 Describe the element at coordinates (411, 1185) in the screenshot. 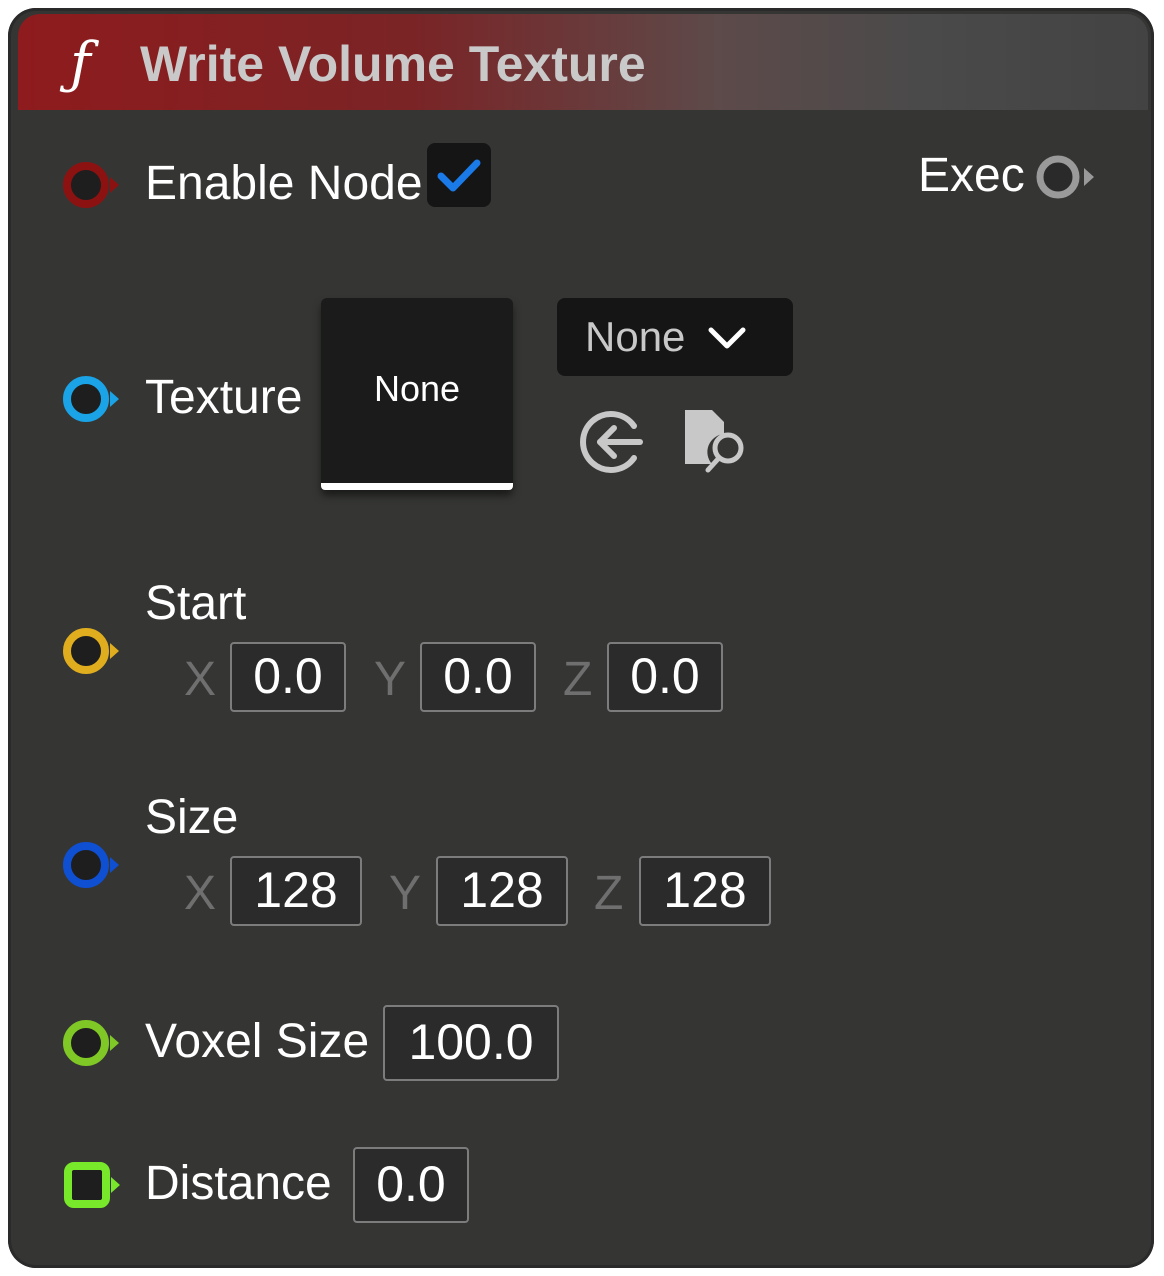

I see `distance-field: 0.0` at that location.